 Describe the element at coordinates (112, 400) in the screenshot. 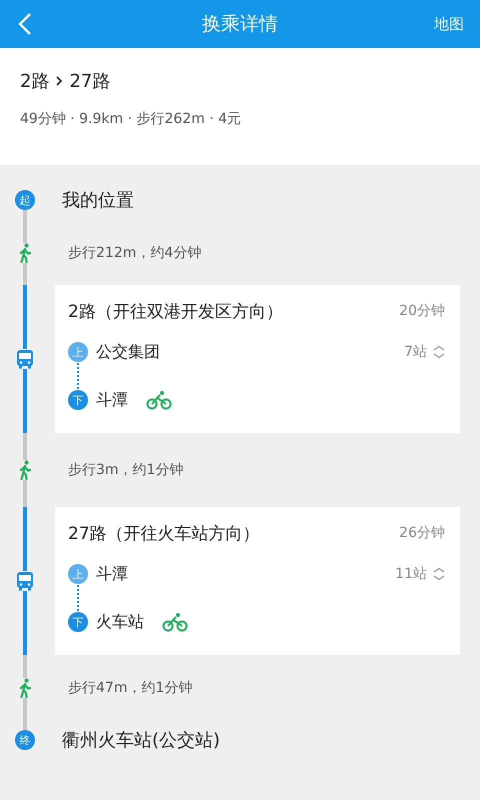

I see `alight-stop: 斗潭` at that location.